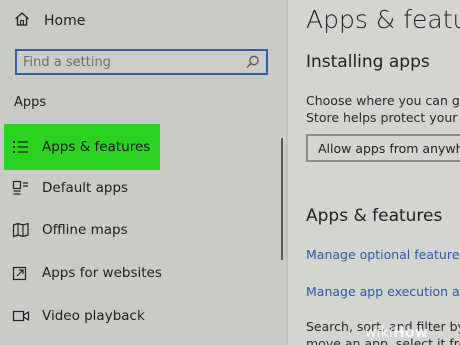  Describe the element at coordinates (383, 19) in the screenshot. I see `page-title: Apps & feature` at that location.